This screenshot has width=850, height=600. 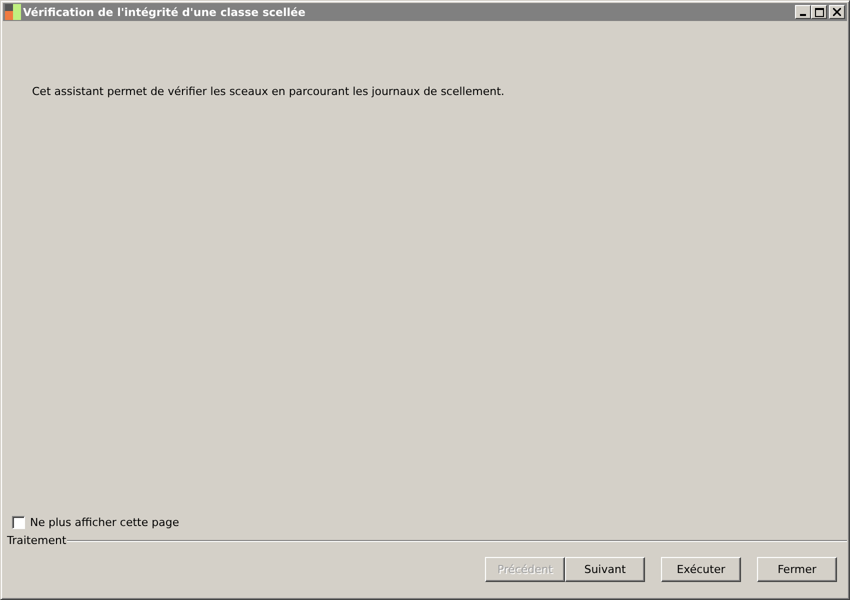 I want to click on description-text: Cet assistant permet de vérifier les sceaux en parcourant les journaux de scellement., so click(x=269, y=91).